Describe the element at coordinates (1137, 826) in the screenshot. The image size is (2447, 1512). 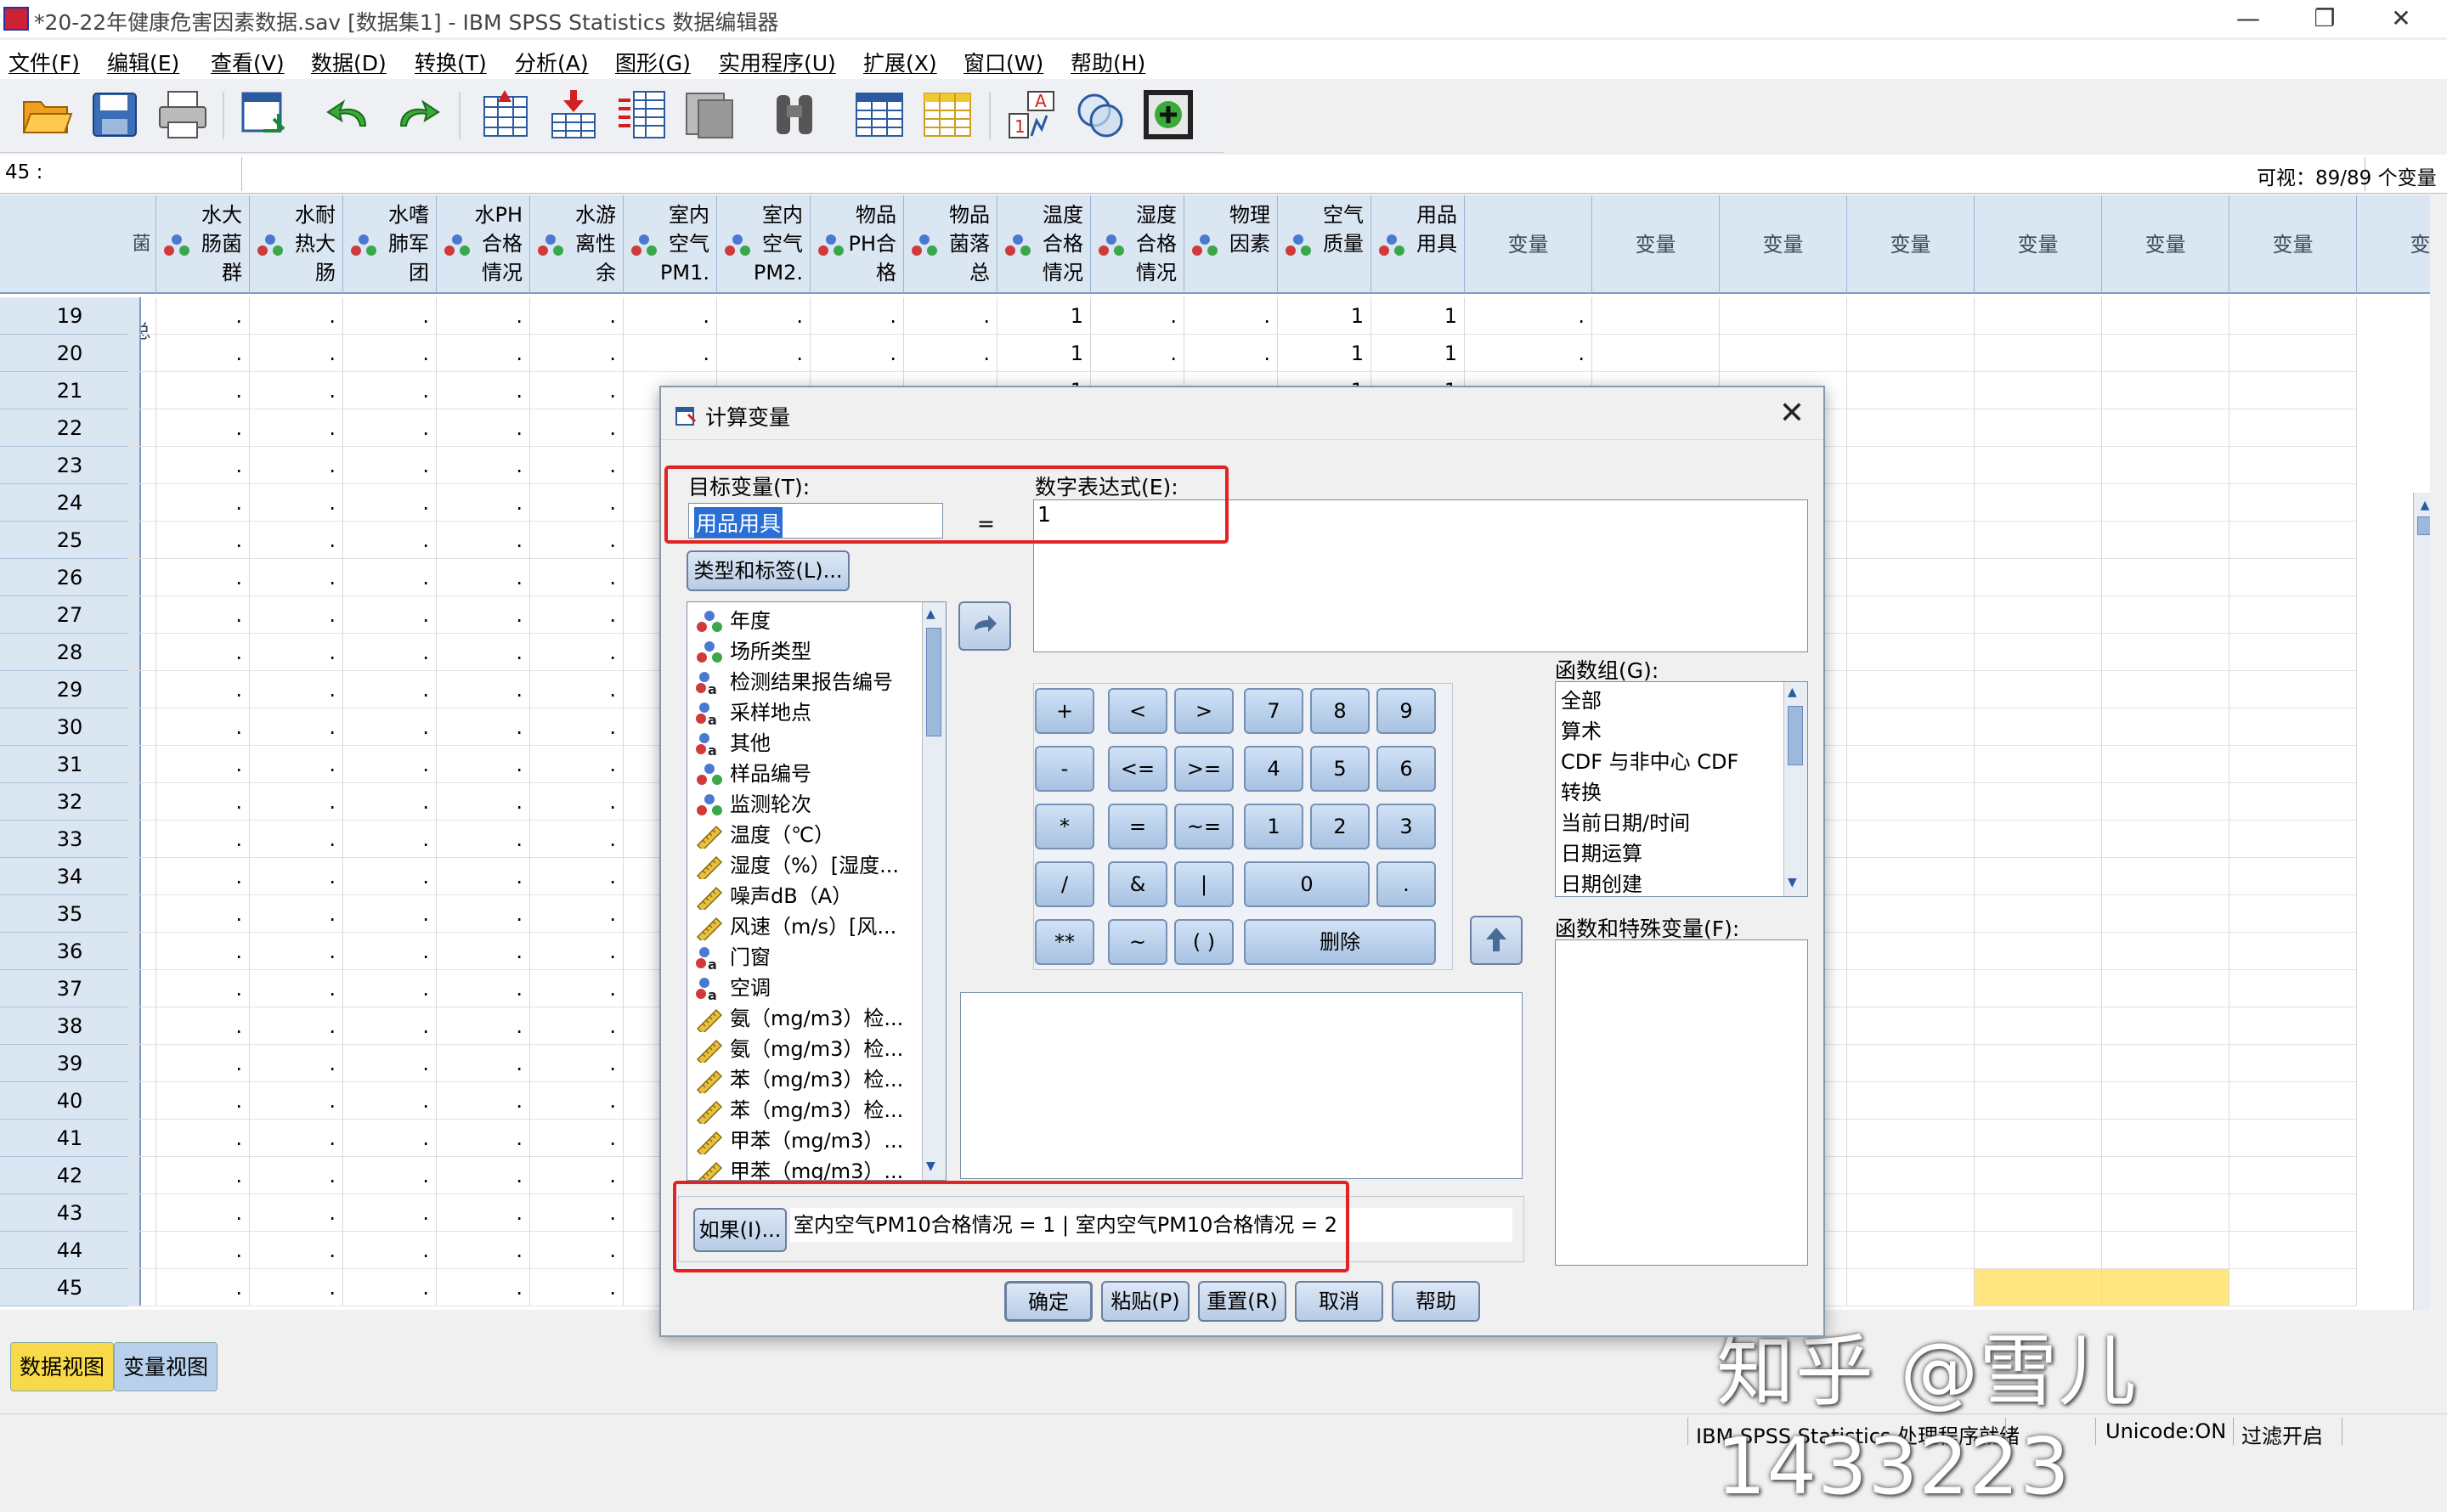
I see `keypad-key: =` at that location.